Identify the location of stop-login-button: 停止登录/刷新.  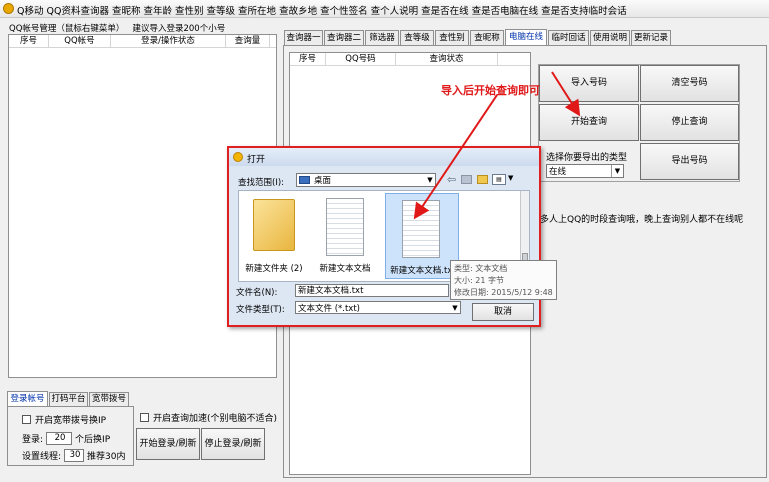
(233, 444).